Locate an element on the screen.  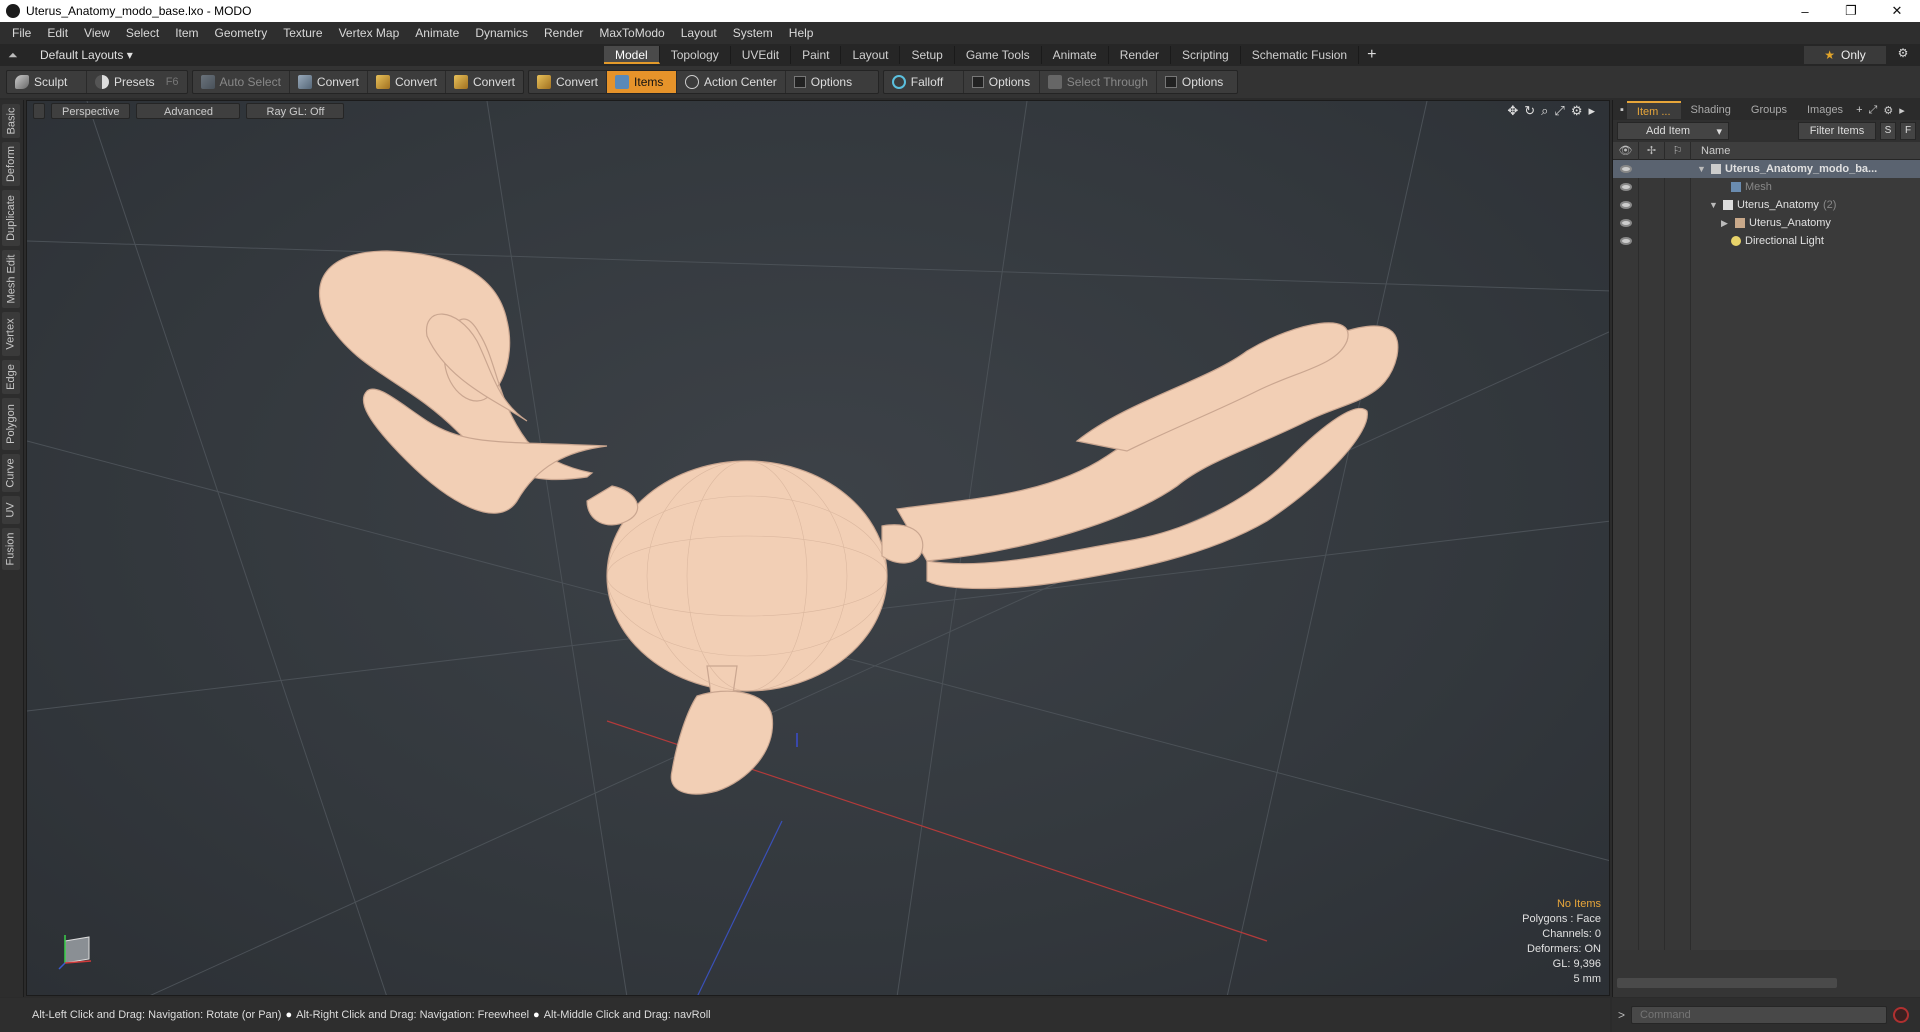
tree-row-mesh: Mesh is located at coordinates (1766, 187).